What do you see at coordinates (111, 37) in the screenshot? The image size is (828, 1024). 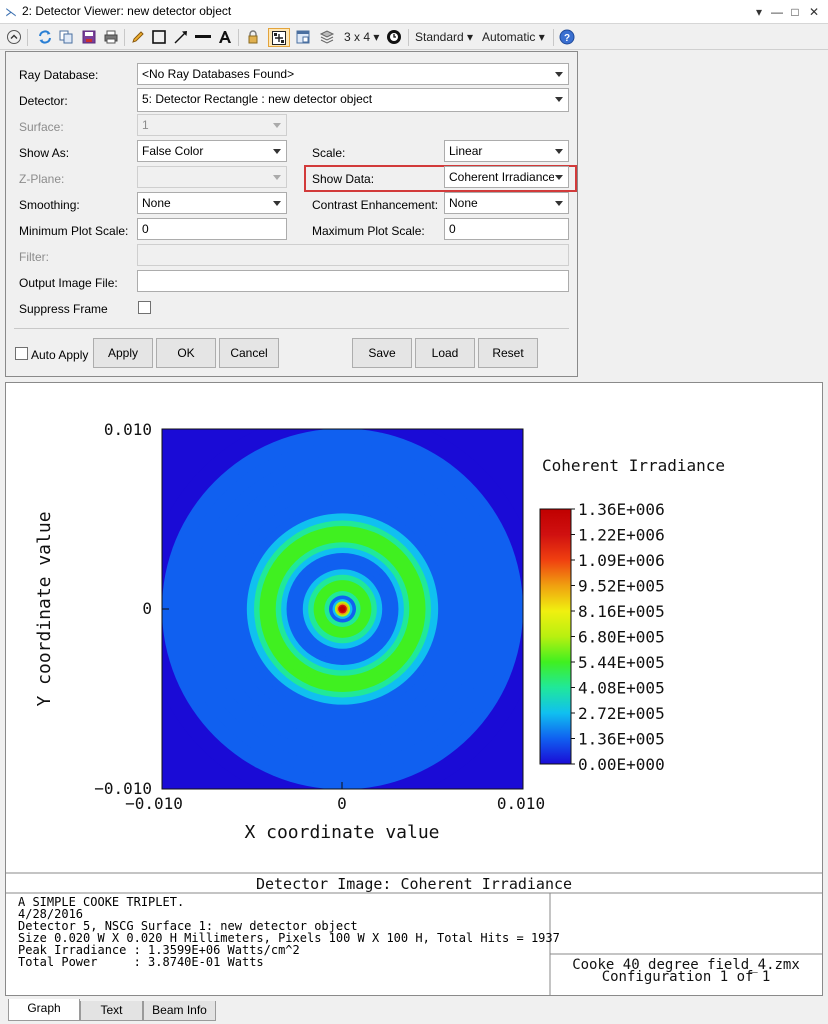 I see `print-icon` at bounding box center [111, 37].